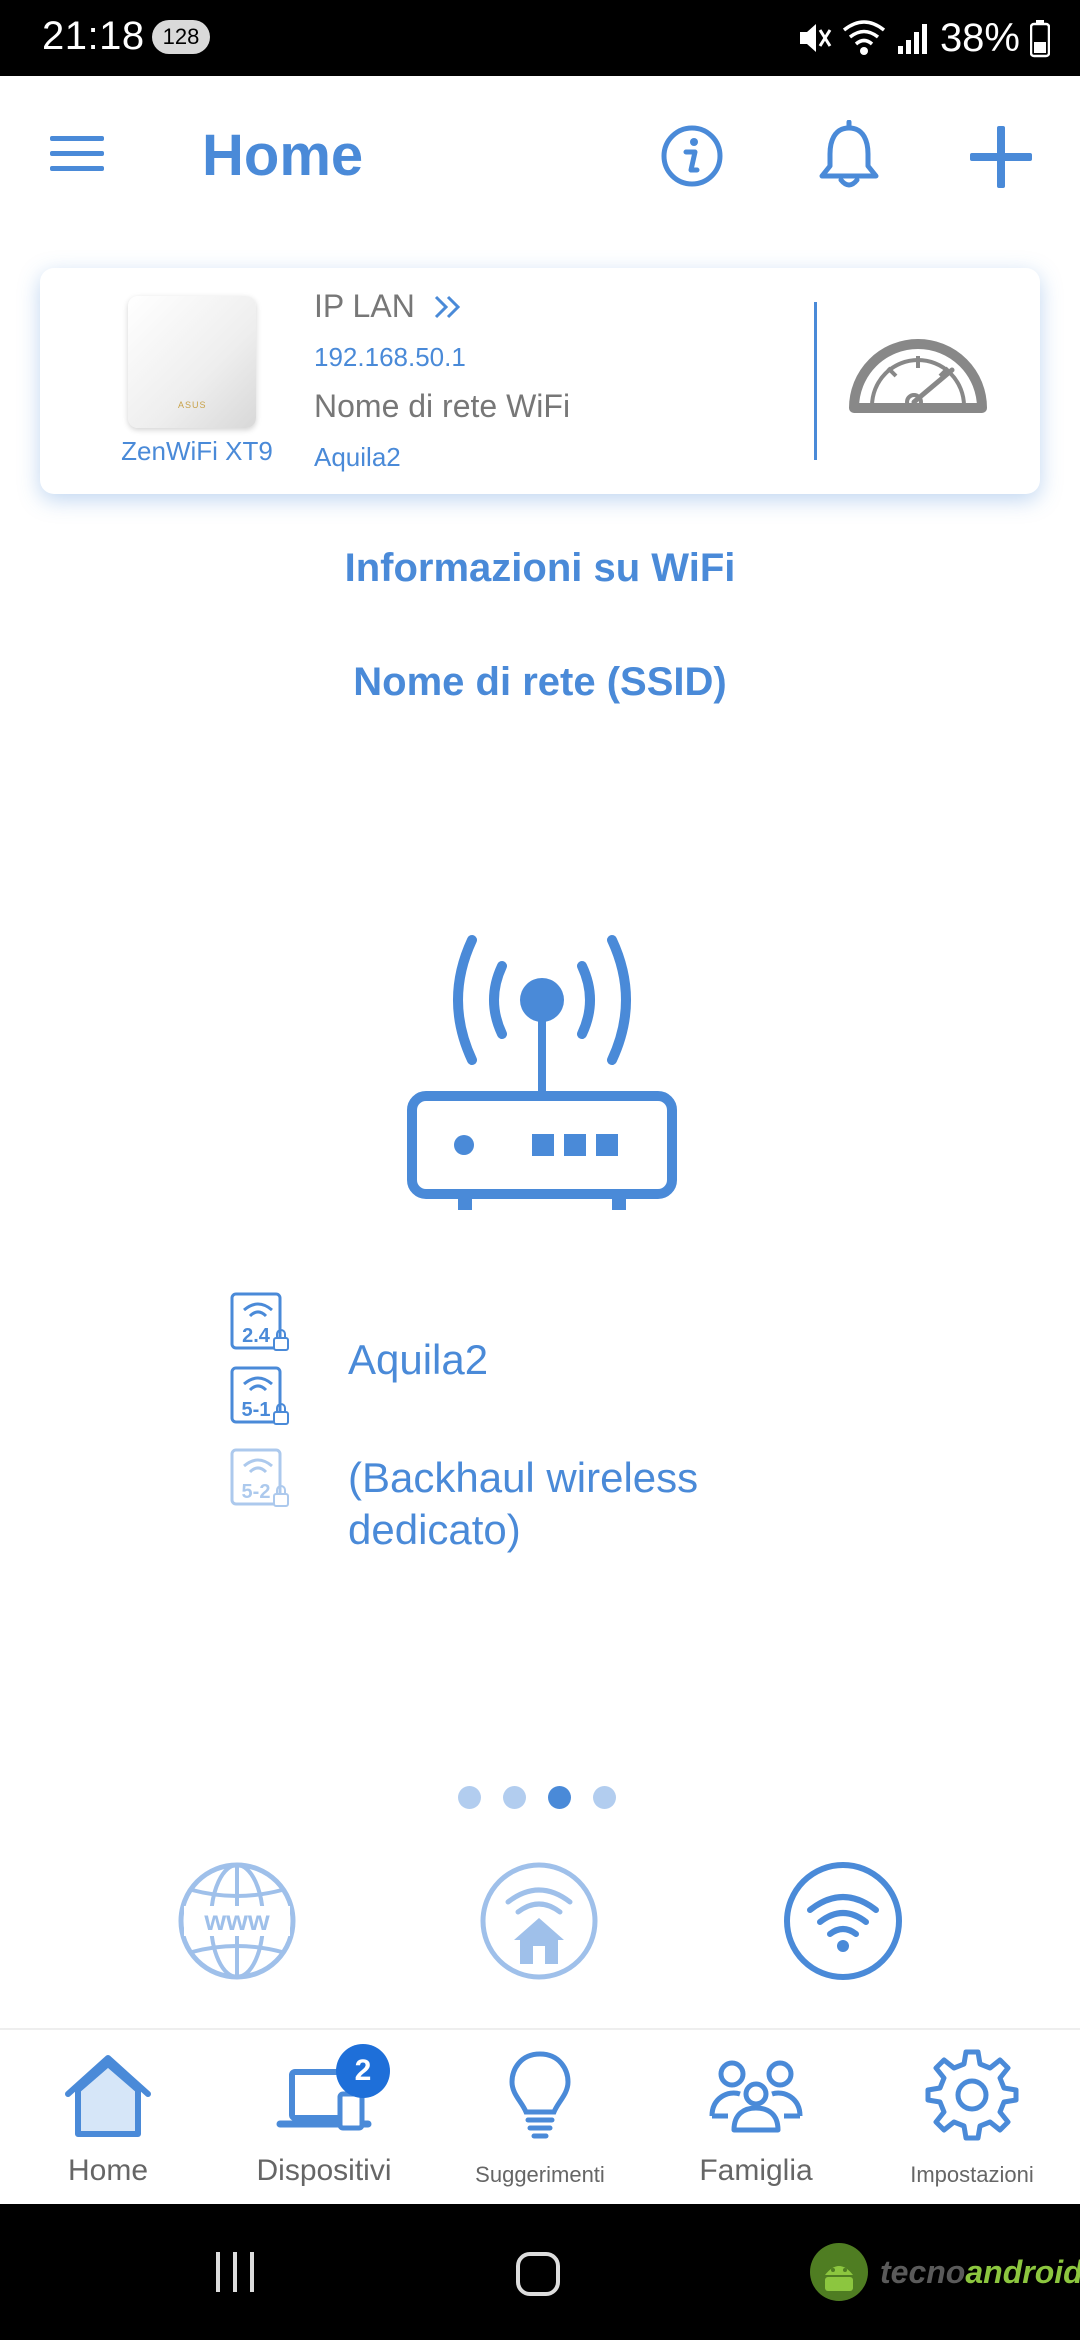 Image resolution: width=1080 pixels, height=2340 pixels. Describe the element at coordinates (979, 37) in the screenshot. I see `battery-percent: 38%` at that location.